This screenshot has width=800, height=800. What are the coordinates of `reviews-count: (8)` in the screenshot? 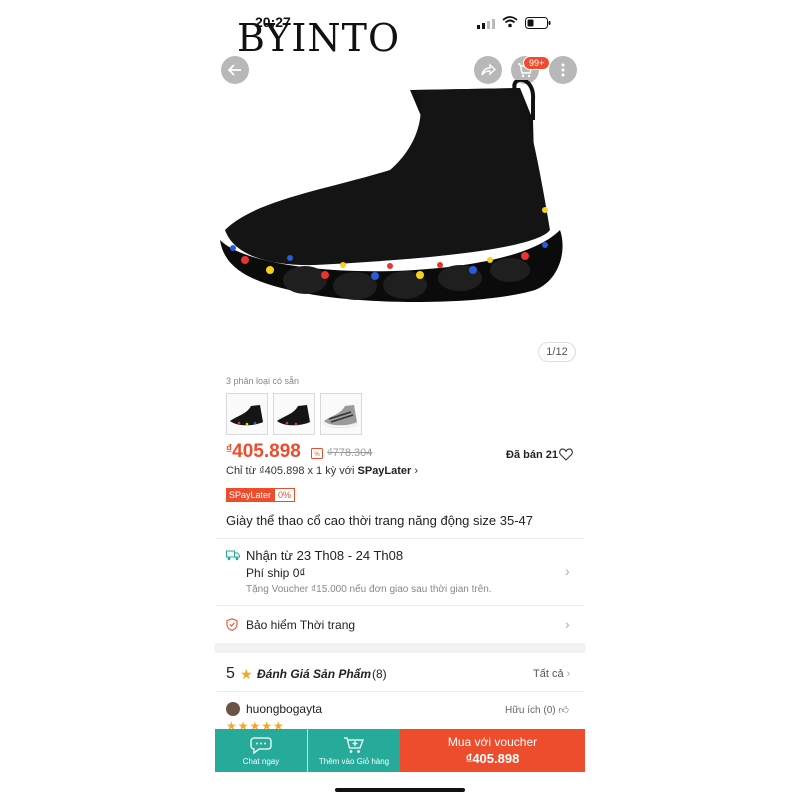 It's located at (379, 674).